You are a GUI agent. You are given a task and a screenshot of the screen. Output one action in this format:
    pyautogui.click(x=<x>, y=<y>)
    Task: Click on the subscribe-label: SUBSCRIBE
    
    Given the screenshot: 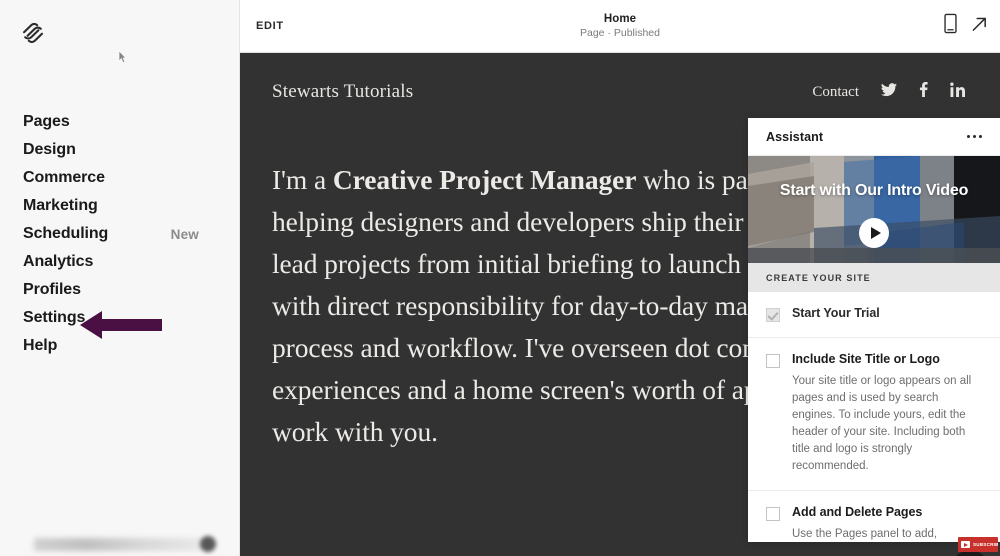 What is the action you would take?
    pyautogui.click(x=985, y=544)
    